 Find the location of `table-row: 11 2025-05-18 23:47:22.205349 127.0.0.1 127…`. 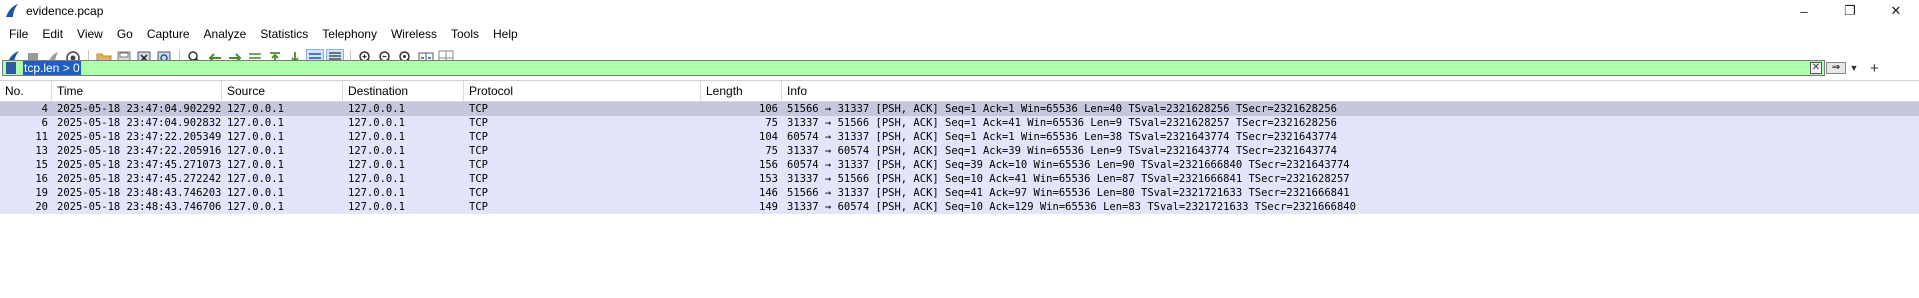

table-row: 11 2025-05-18 23:47:22.205349 127.0.0.1 127… is located at coordinates (959, 137).